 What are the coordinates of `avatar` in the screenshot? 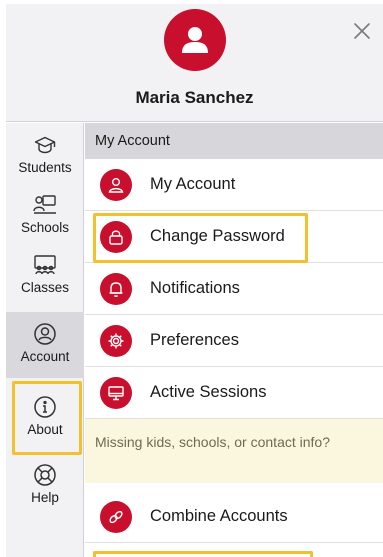 It's located at (195, 40).